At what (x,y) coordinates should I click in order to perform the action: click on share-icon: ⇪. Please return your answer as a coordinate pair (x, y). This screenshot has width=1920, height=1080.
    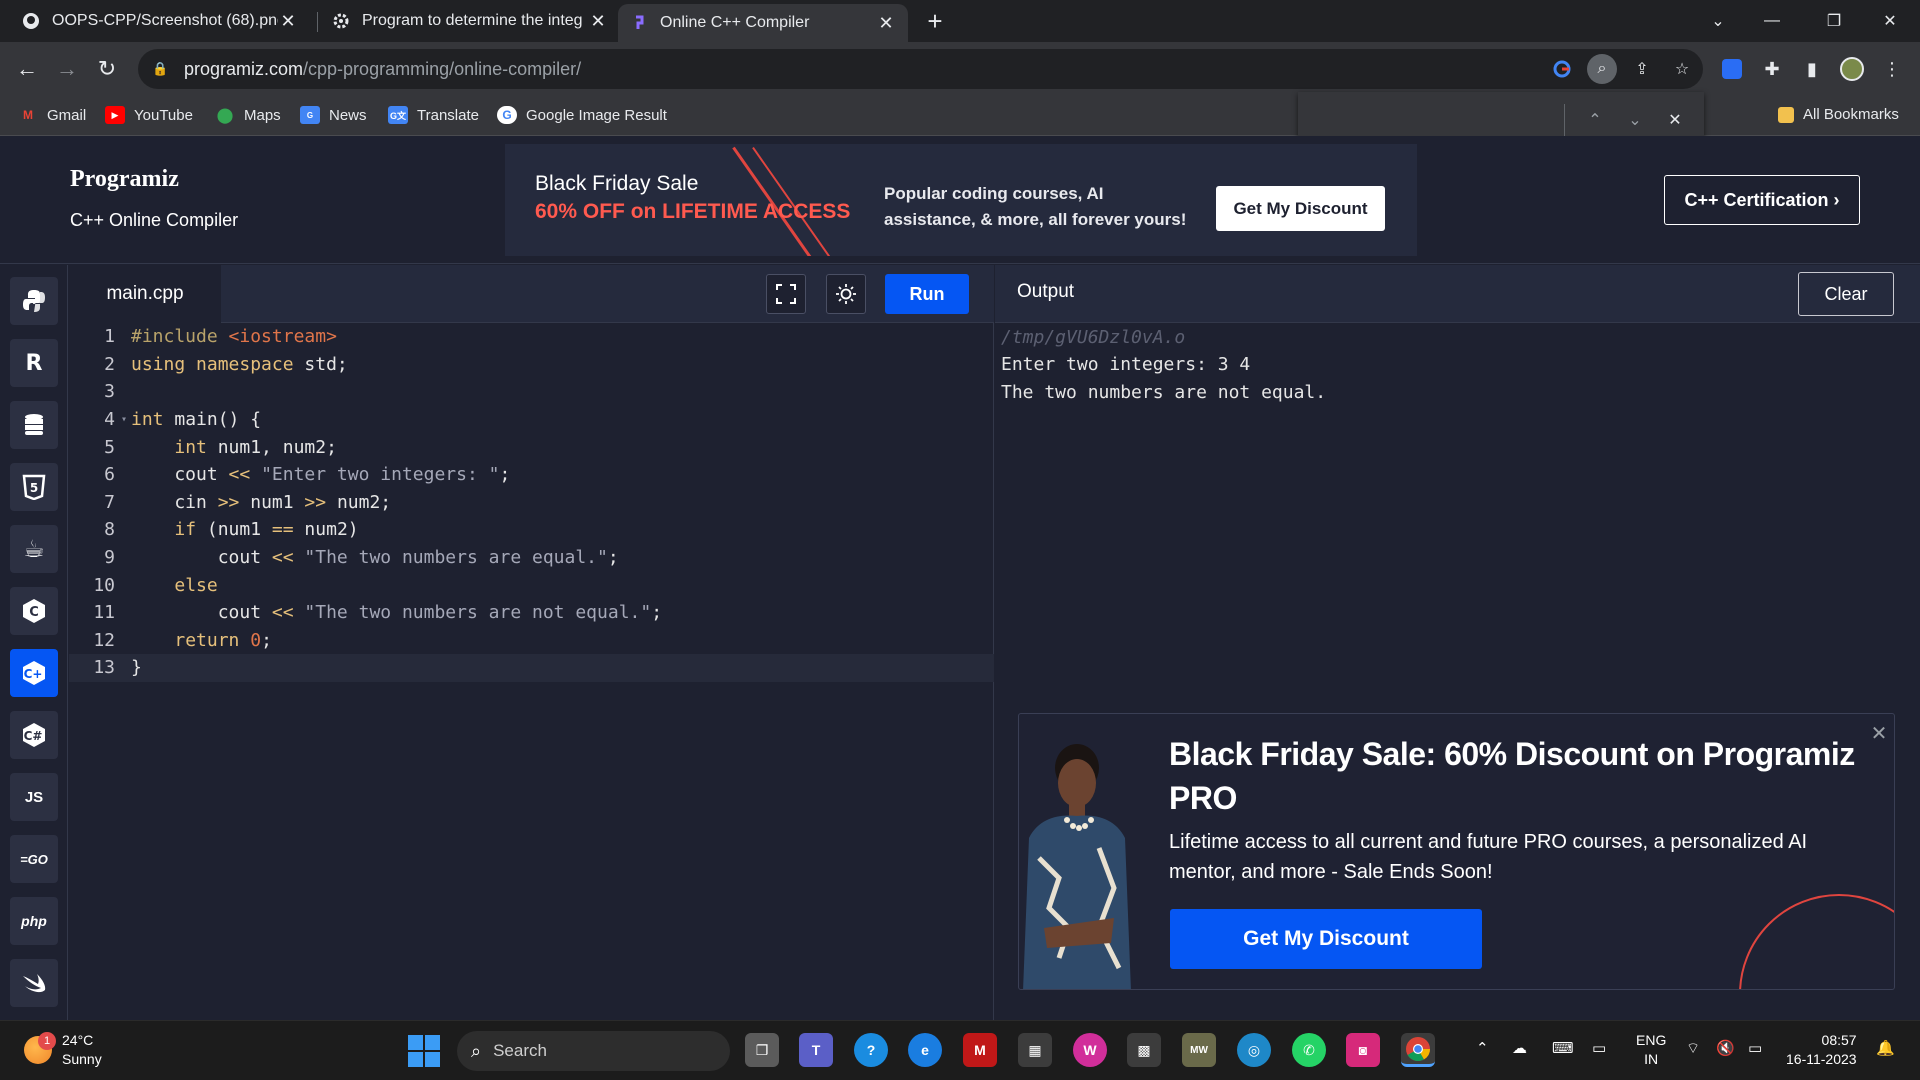
    Looking at the image, I should click on (1642, 69).